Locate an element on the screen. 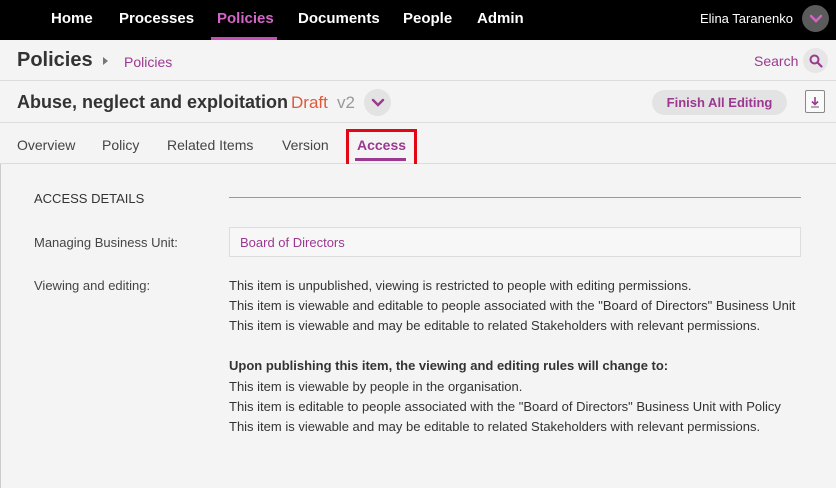 This screenshot has width=836, height=488. finish-all-editing-button: Finish All Editing is located at coordinates (719, 102).